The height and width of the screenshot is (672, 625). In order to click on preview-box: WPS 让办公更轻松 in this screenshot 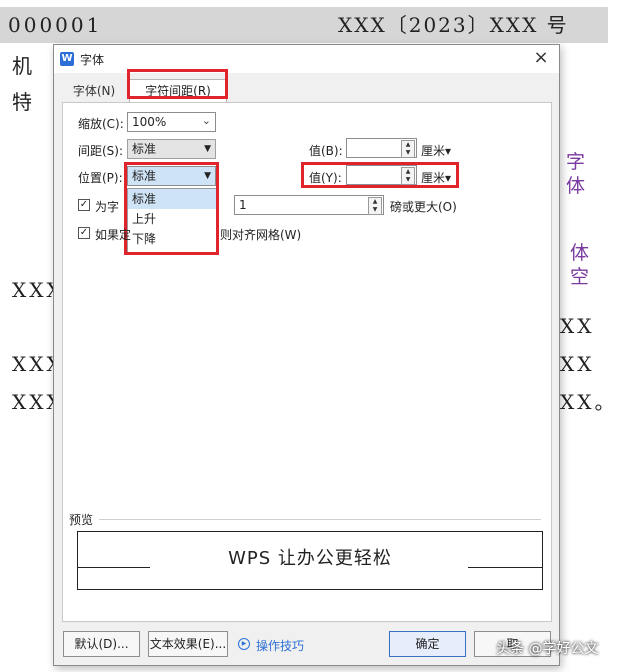, I will do `click(310, 560)`.